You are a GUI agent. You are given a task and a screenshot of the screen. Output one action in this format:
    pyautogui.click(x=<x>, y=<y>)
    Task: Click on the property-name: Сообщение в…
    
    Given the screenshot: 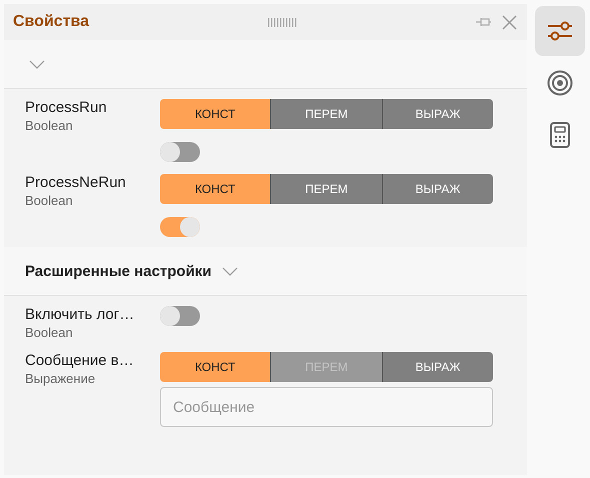 What is the action you would take?
    pyautogui.click(x=80, y=360)
    